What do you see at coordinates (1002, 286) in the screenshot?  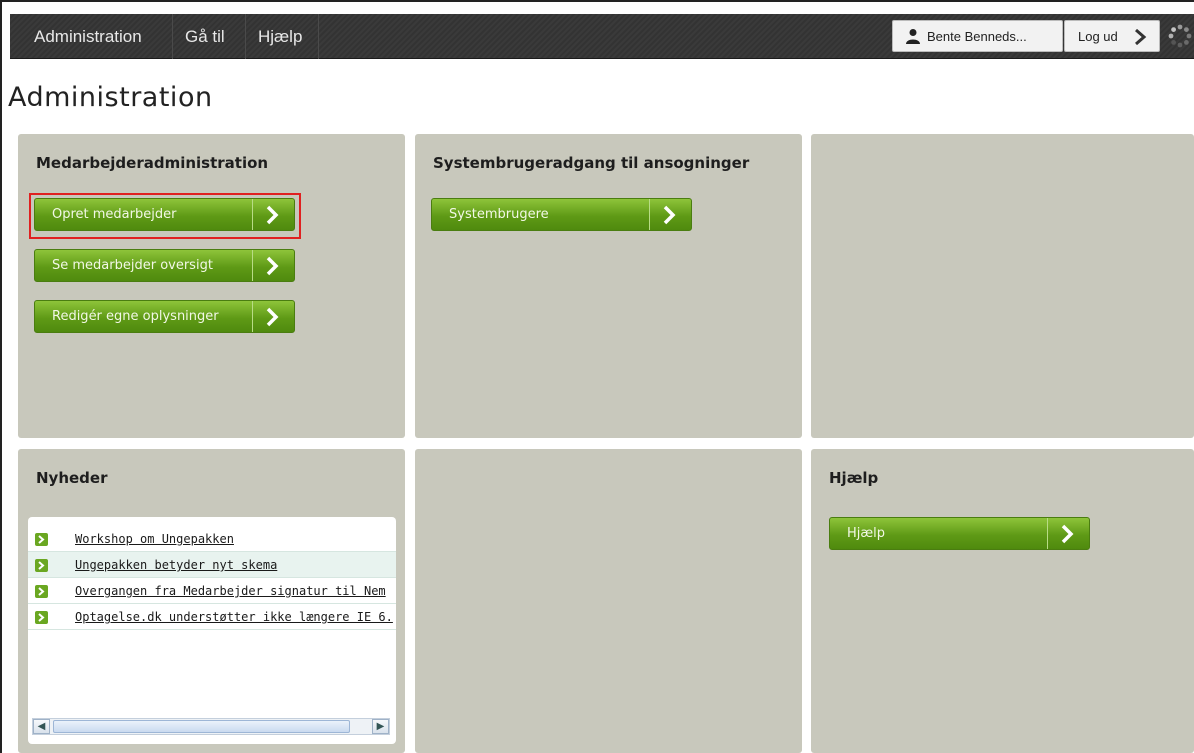 I see `panel-empty-top-right` at bounding box center [1002, 286].